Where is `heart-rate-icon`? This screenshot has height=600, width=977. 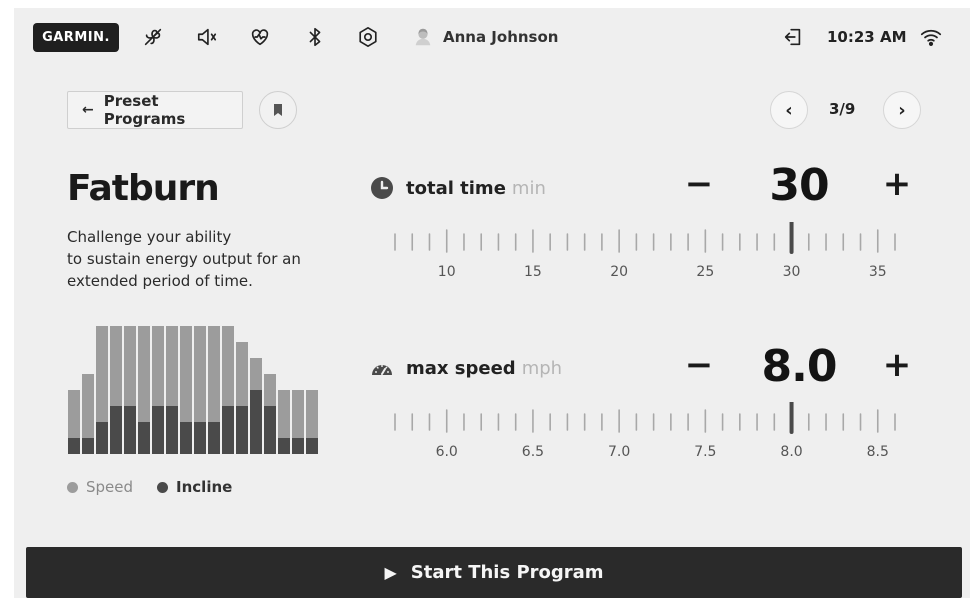
heart-rate-icon is located at coordinates (260, 37).